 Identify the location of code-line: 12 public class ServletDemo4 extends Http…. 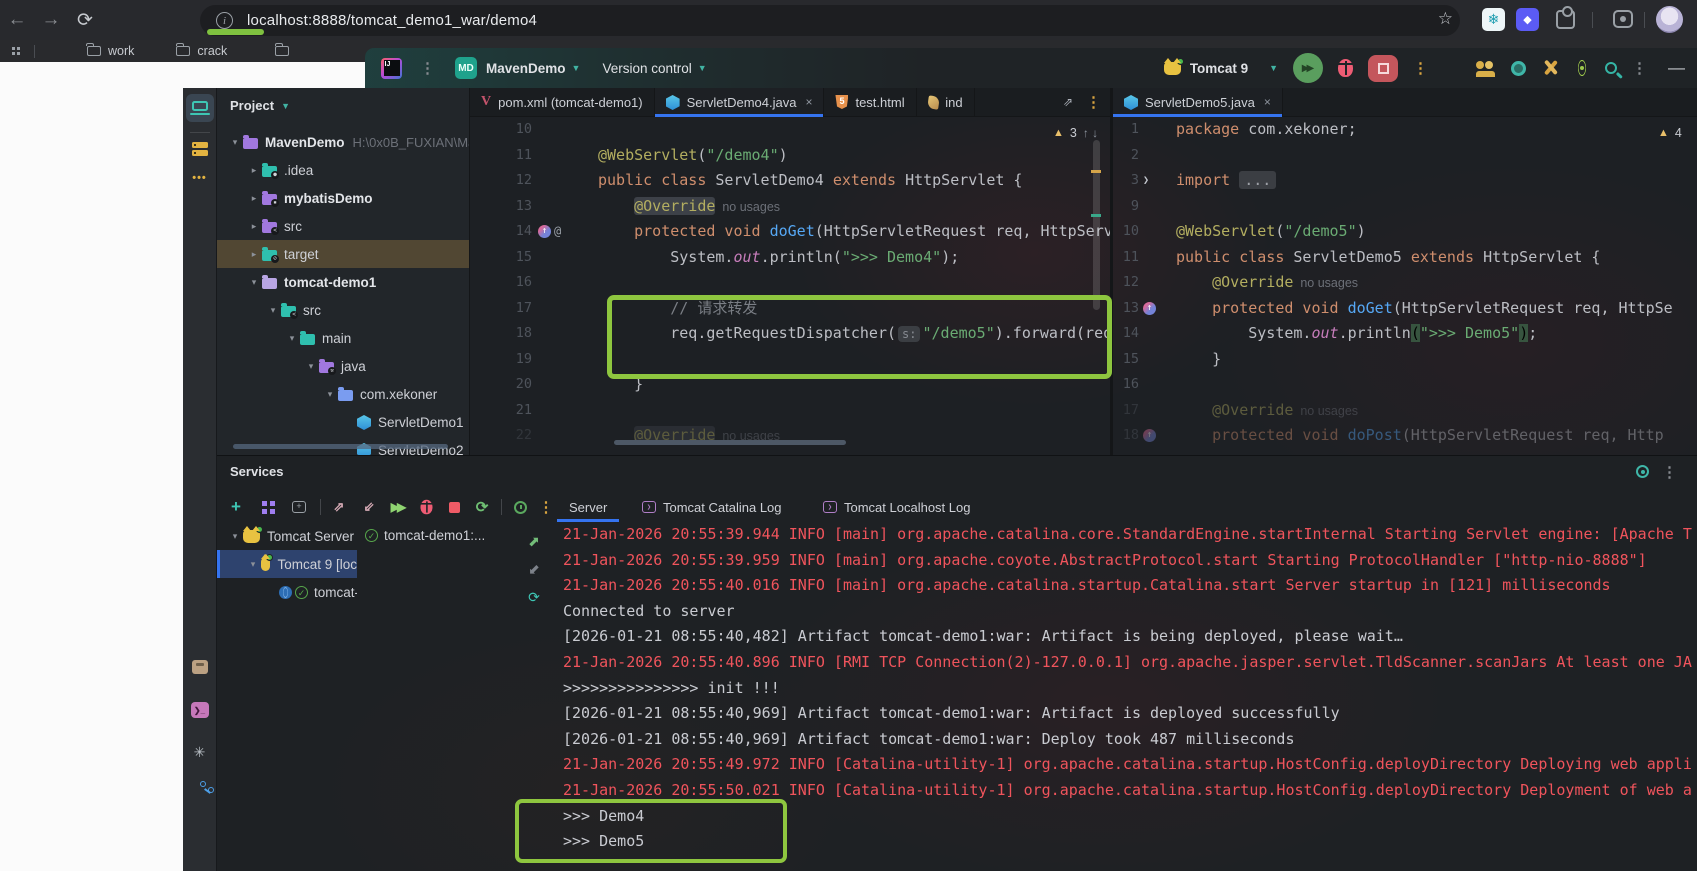
(790, 181).